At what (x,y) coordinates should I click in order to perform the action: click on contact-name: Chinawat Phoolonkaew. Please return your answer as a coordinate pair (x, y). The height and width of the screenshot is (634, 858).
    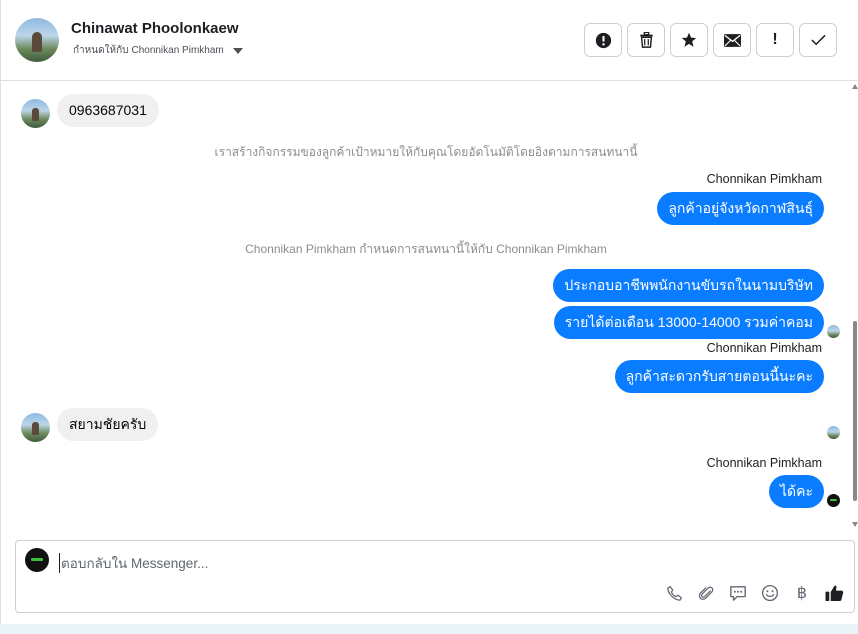
    Looking at the image, I should click on (155, 28).